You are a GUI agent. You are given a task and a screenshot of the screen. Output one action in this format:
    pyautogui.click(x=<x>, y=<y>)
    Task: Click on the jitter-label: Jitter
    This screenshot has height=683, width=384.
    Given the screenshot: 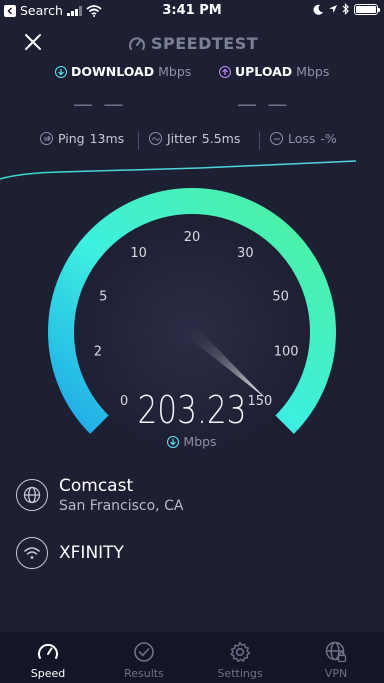 What is the action you would take?
    pyautogui.click(x=182, y=138)
    